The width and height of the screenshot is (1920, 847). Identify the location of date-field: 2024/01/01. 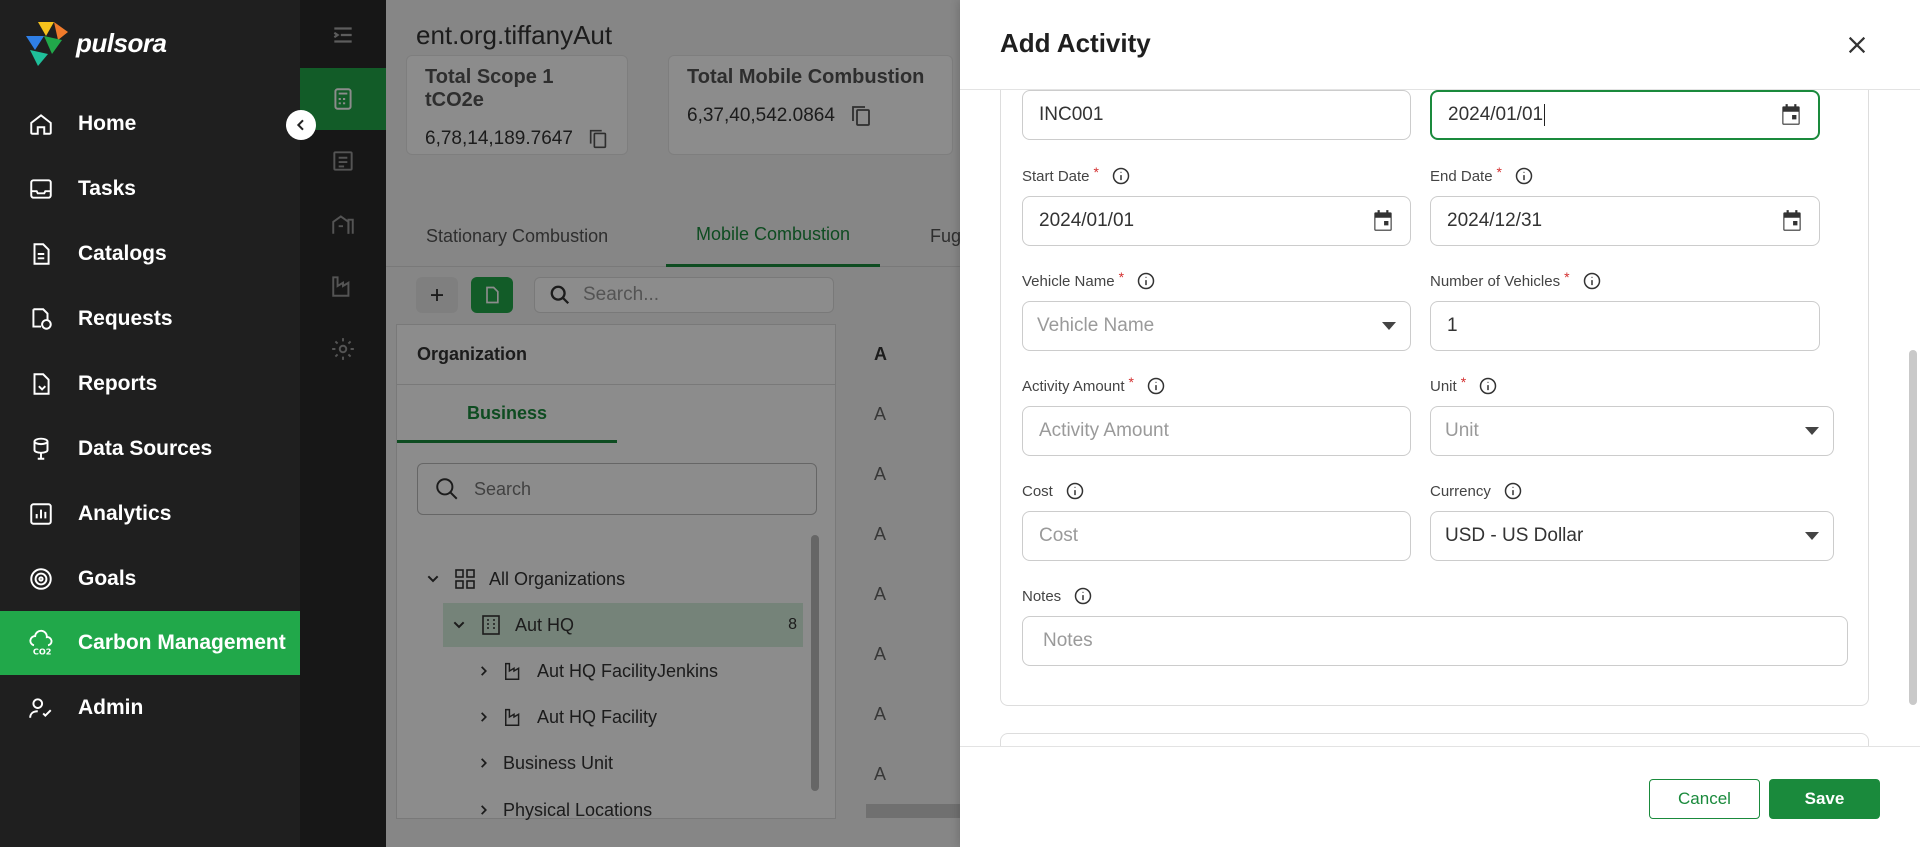
(1625, 115).